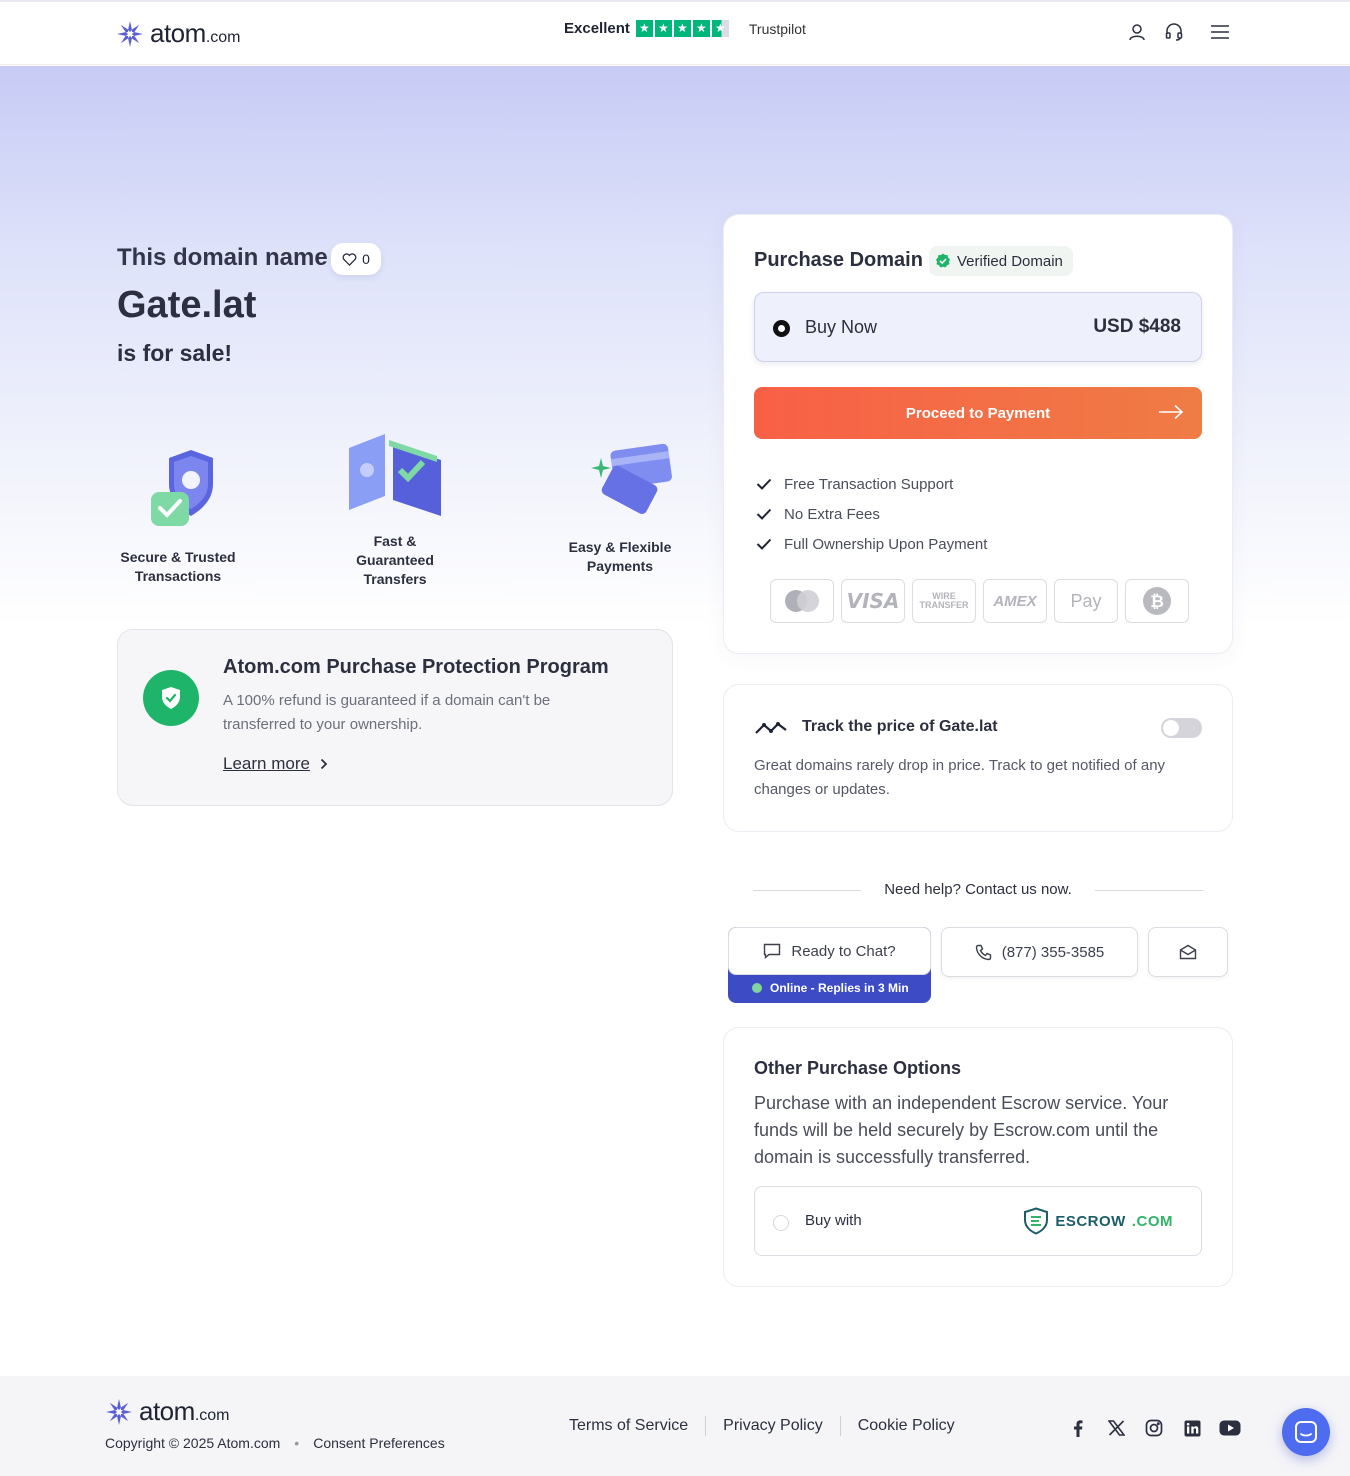  Describe the element at coordinates (1039, 952) in the screenshot. I see `phone-button: (877) 355-3585` at that location.